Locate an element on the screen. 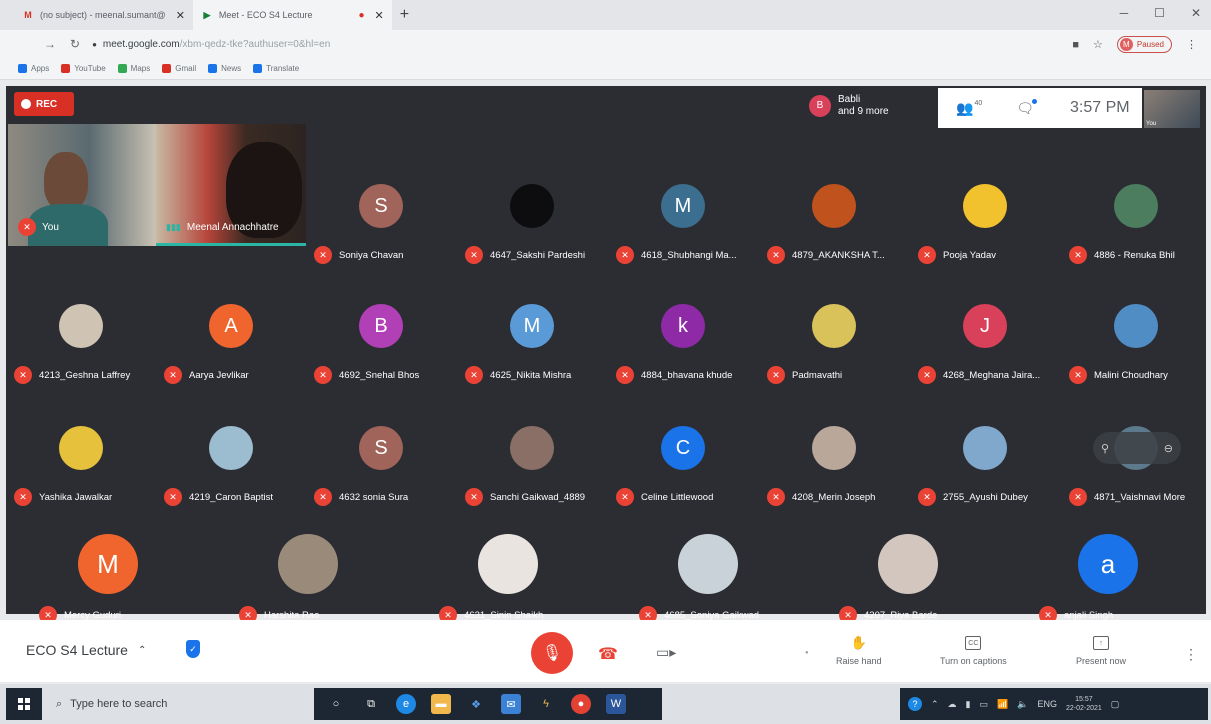 The height and width of the screenshot is (724, 1211). dropbox-icon: ❖ is located at coordinates (476, 704).